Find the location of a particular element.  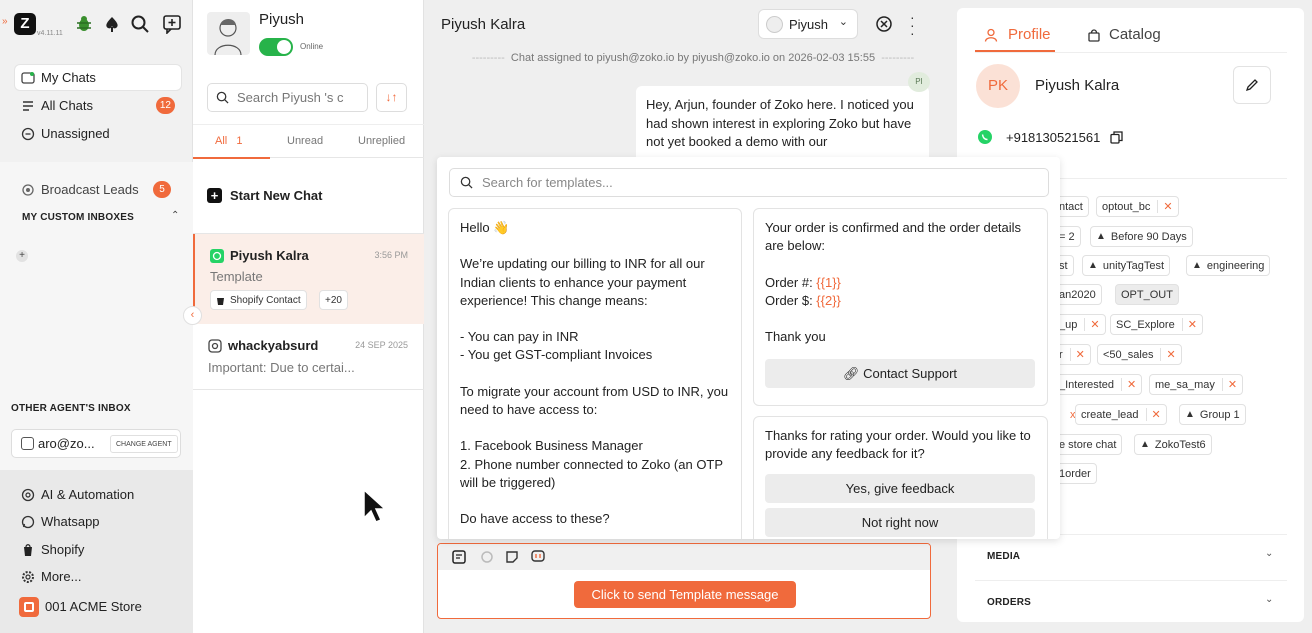

unassigned-icon is located at coordinates (28, 133).